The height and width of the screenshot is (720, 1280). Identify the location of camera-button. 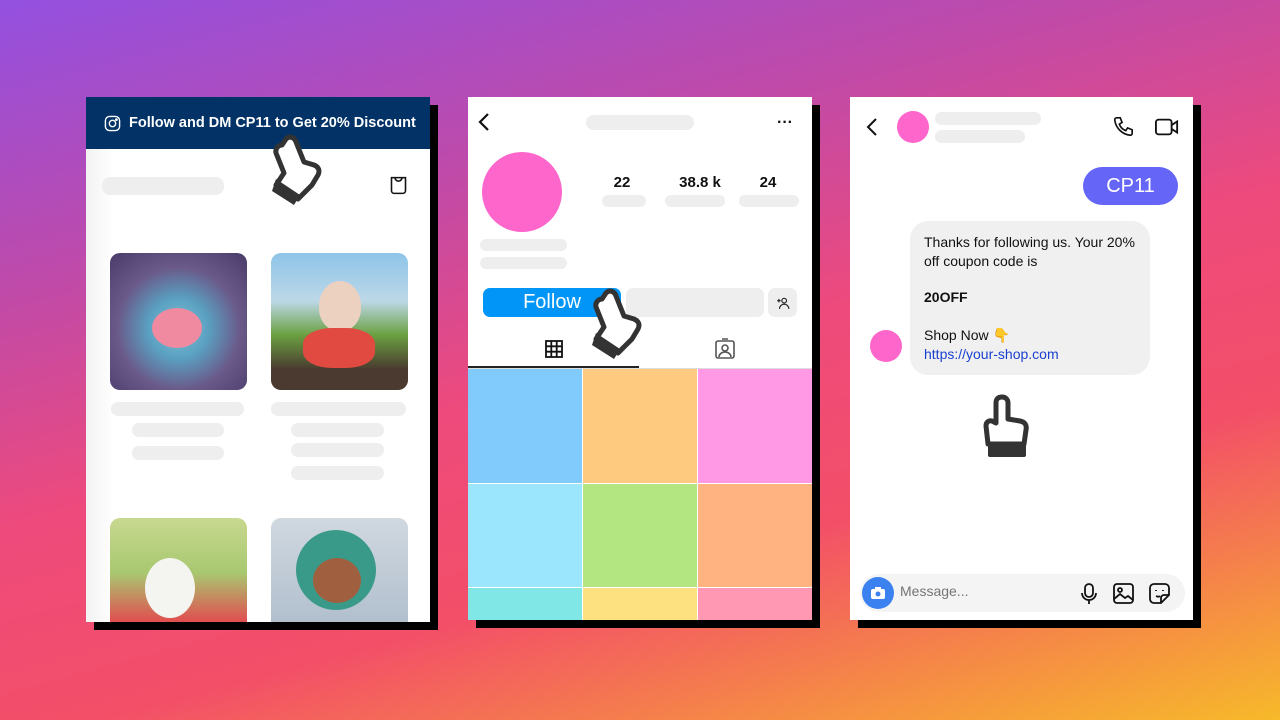
(878, 593).